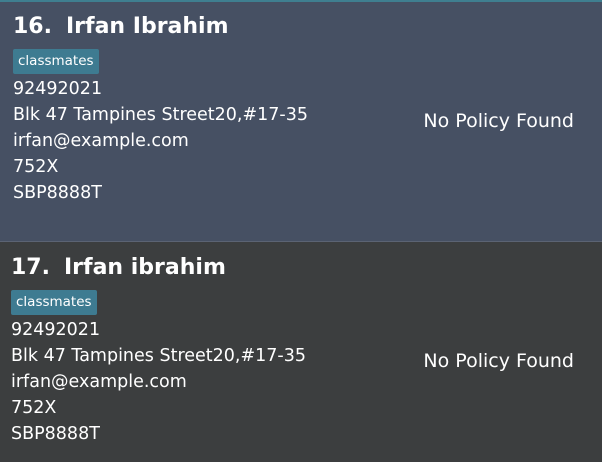 This screenshot has width=602, height=462. What do you see at coordinates (30, 267) in the screenshot?
I see `person-index: 17.` at bounding box center [30, 267].